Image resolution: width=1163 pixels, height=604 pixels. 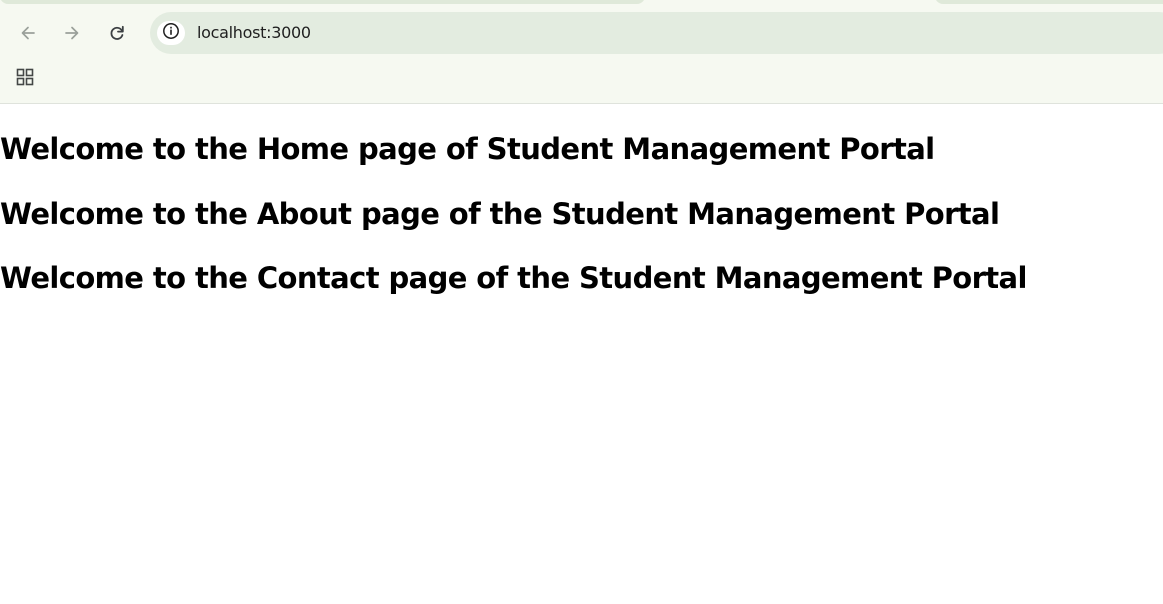 I want to click on arrow-left-icon, so click(x=28, y=33).